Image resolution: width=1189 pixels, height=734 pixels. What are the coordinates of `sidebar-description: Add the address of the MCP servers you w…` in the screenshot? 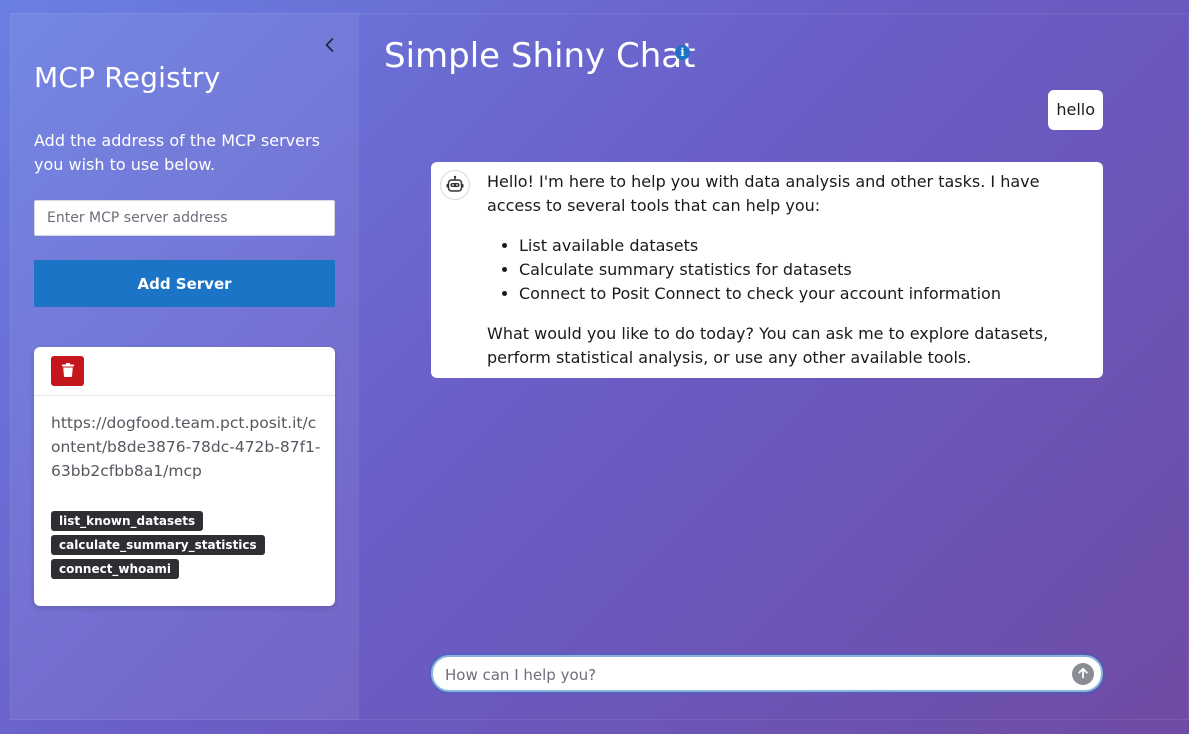 It's located at (177, 152).